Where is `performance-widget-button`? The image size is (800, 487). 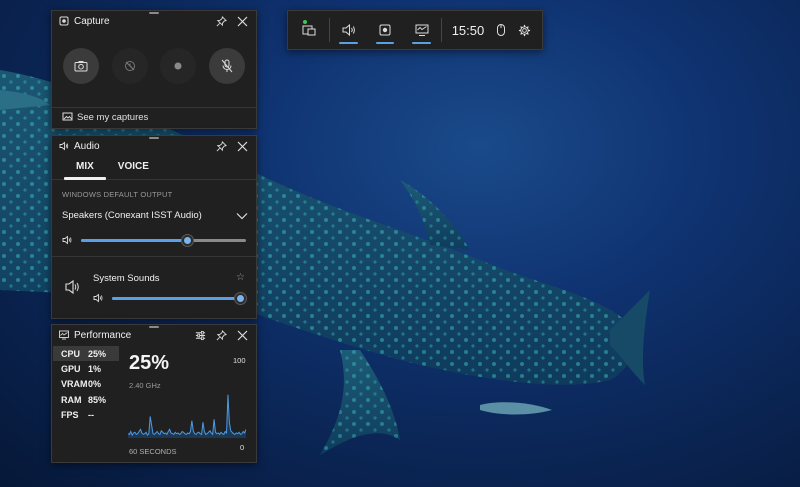
performance-widget-button is located at coordinates (421, 30).